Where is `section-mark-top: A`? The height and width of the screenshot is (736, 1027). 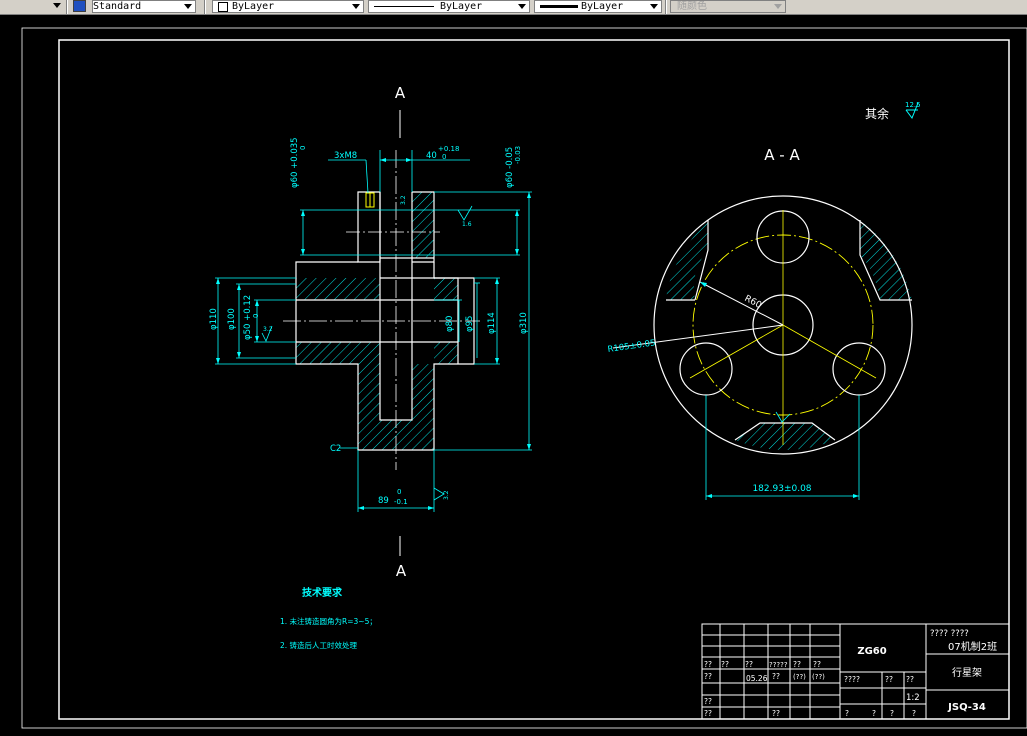 section-mark-top: A is located at coordinates (400, 111).